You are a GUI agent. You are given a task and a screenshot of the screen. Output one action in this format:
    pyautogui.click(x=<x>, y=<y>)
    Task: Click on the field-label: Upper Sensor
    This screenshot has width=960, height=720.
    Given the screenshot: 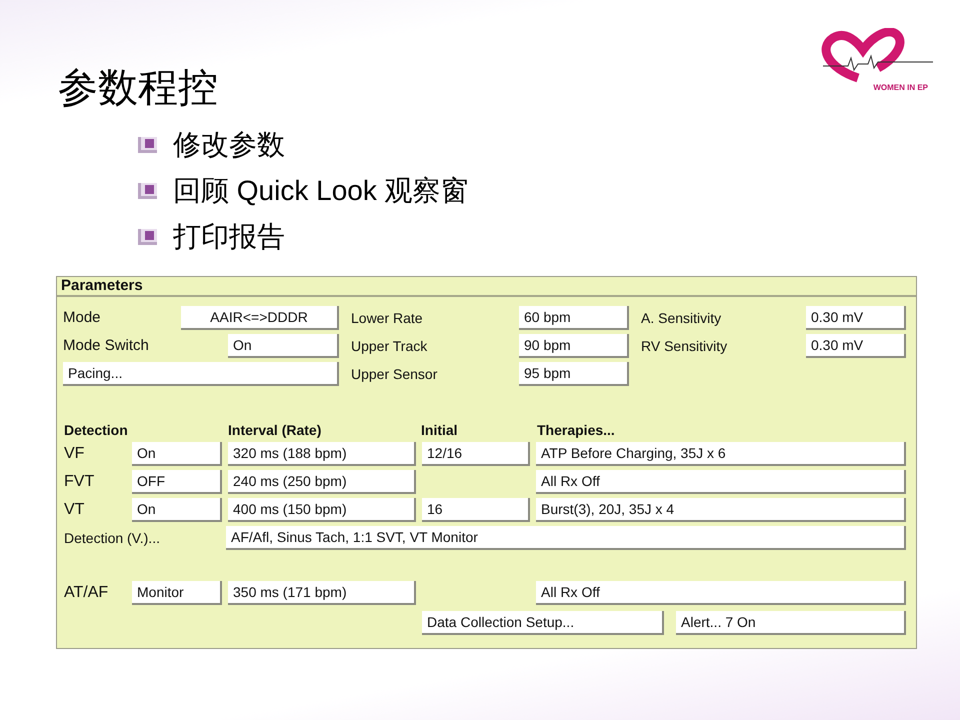 What is the action you would take?
    pyautogui.click(x=394, y=374)
    